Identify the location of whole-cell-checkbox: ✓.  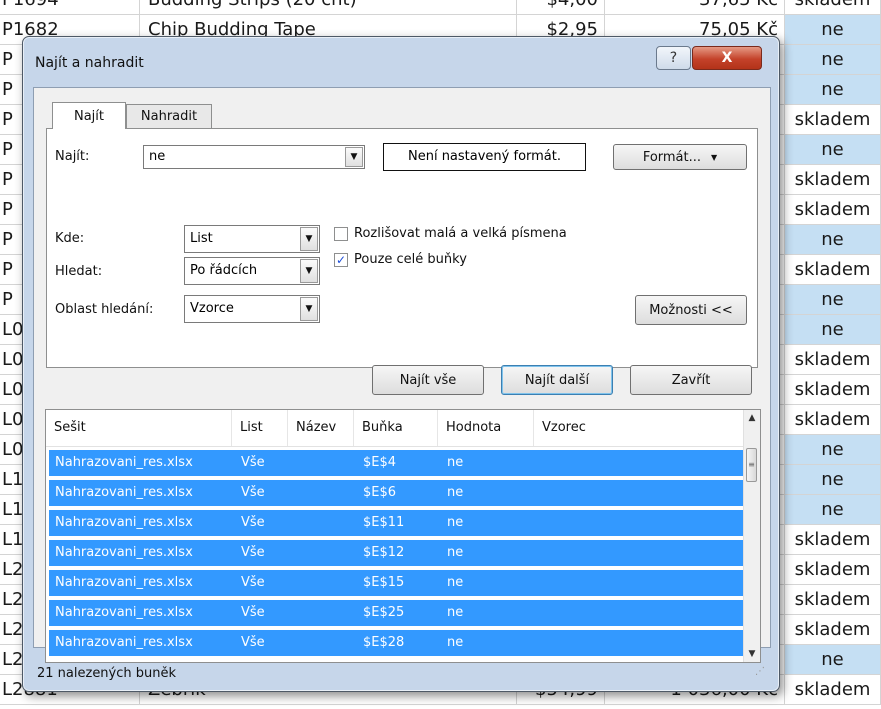
(341, 260).